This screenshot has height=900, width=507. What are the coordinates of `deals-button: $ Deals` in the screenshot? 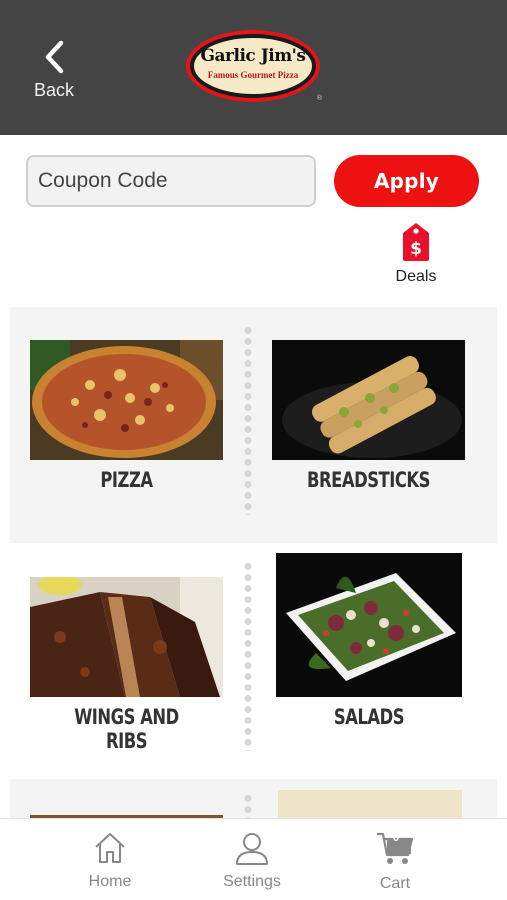 It's located at (416, 259).